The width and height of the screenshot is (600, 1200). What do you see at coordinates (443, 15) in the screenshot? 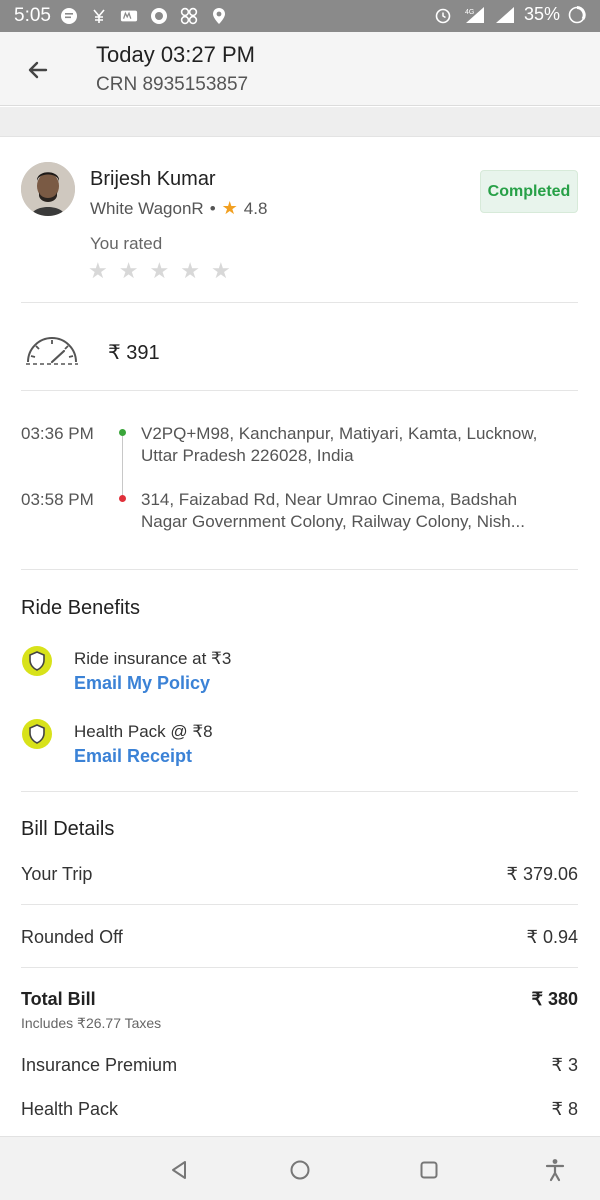
I see `alarm-icon` at bounding box center [443, 15].